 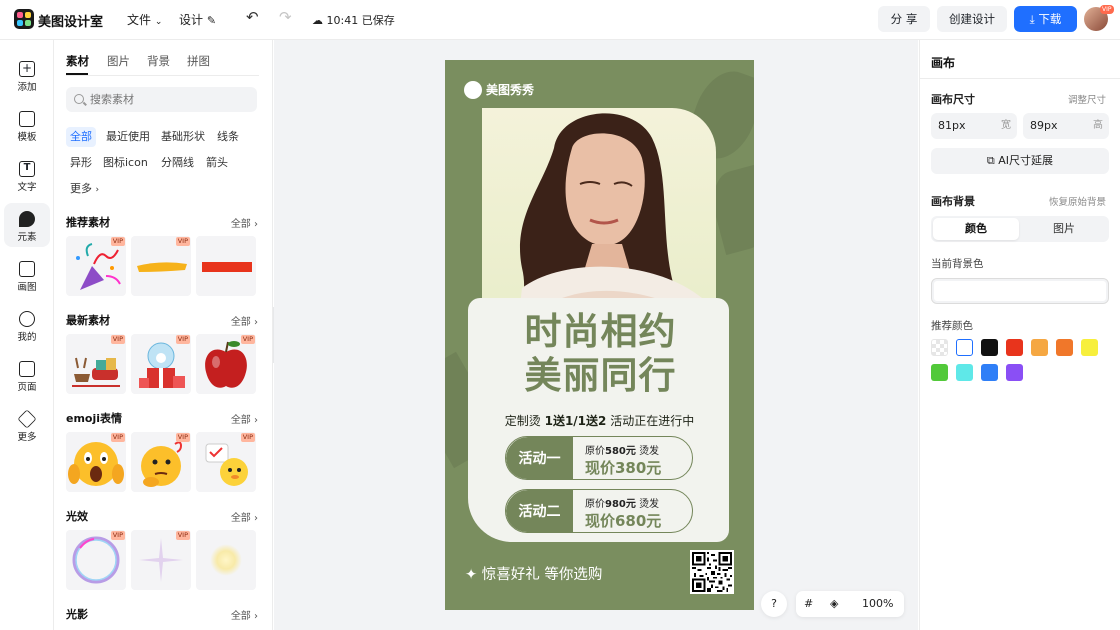 I want to click on asset-shocked-emoji: VIP, so click(x=96, y=462).